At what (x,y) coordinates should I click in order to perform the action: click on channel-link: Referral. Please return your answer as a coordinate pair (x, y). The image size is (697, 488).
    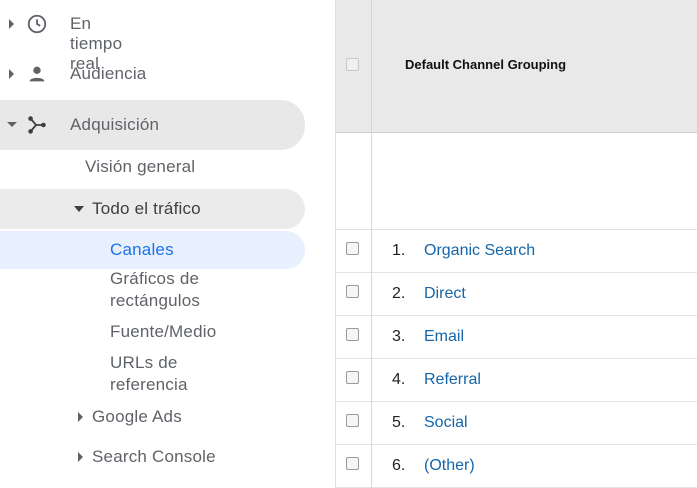
    Looking at the image, I should click on (452, 380).